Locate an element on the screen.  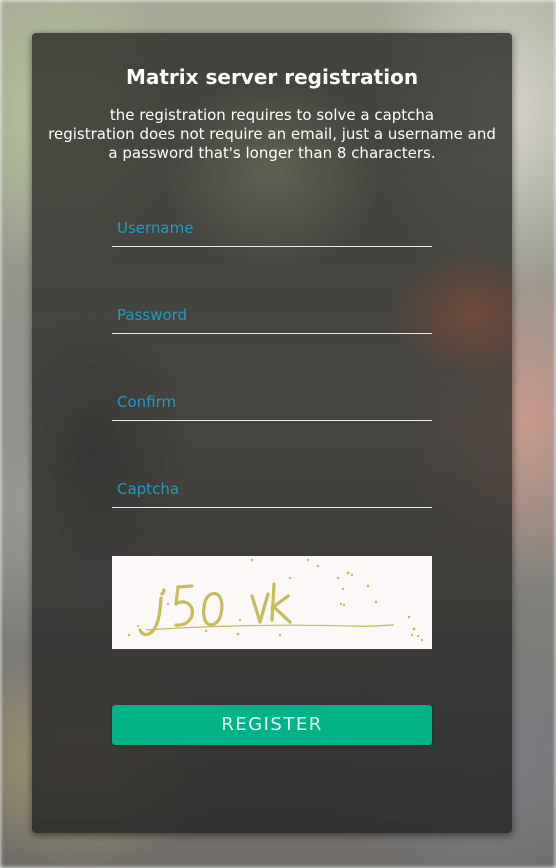
password-input is located at coordinates (272, 315).